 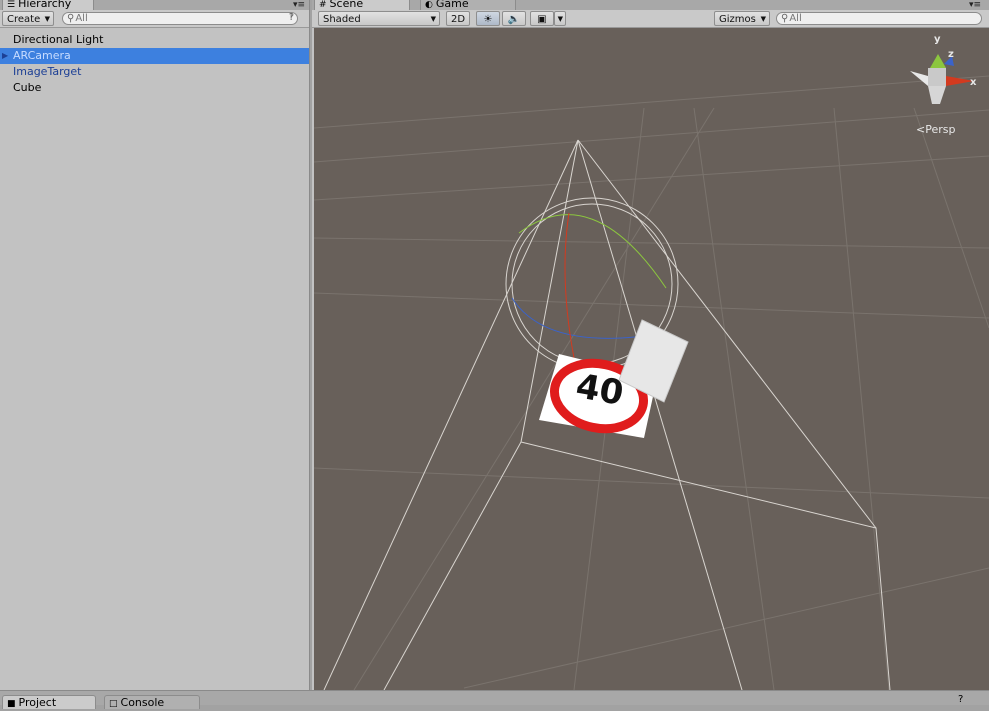 I want to click on shading-mode-dropdown: Shaded ▼, so click(x=379, y=18).